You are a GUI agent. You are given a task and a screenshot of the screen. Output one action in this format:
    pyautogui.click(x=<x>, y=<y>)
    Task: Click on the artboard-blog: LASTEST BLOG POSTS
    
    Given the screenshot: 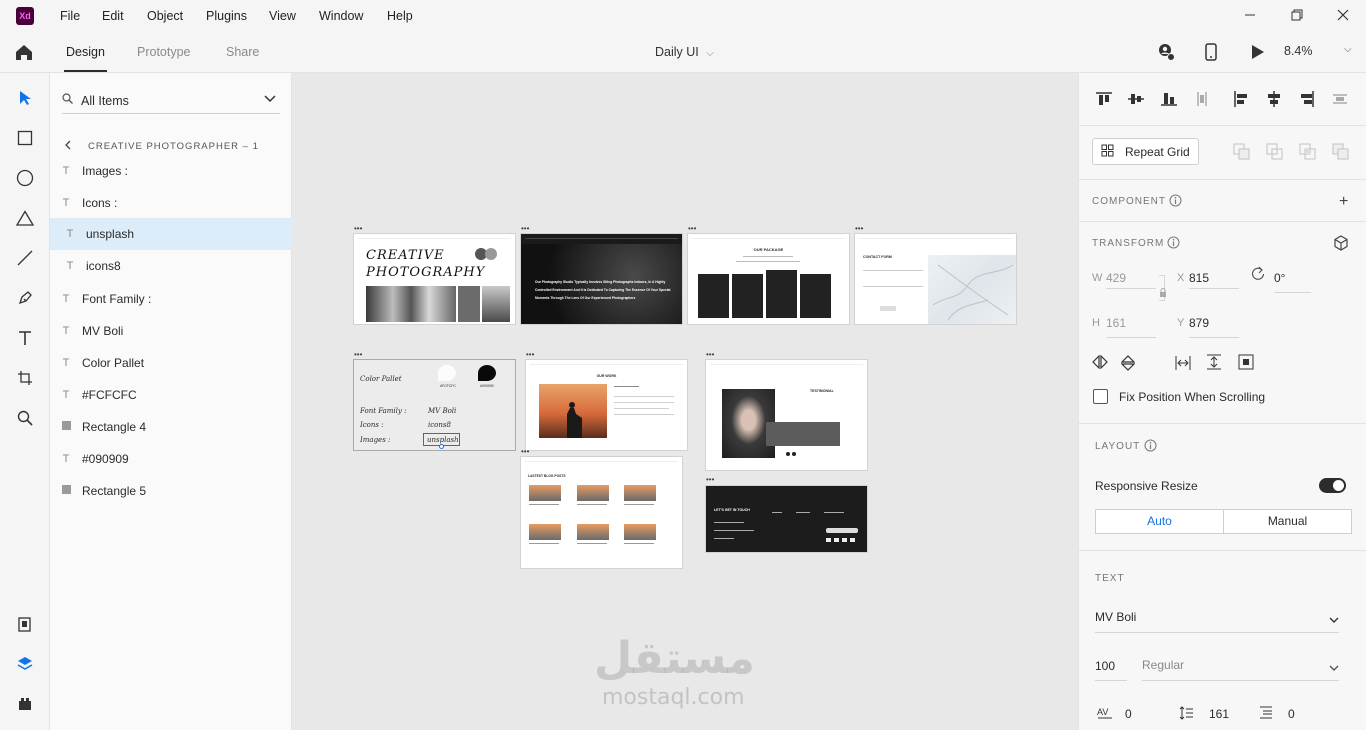 What is the action you would take?
    pyautogui.click(x=601, y=512)
    